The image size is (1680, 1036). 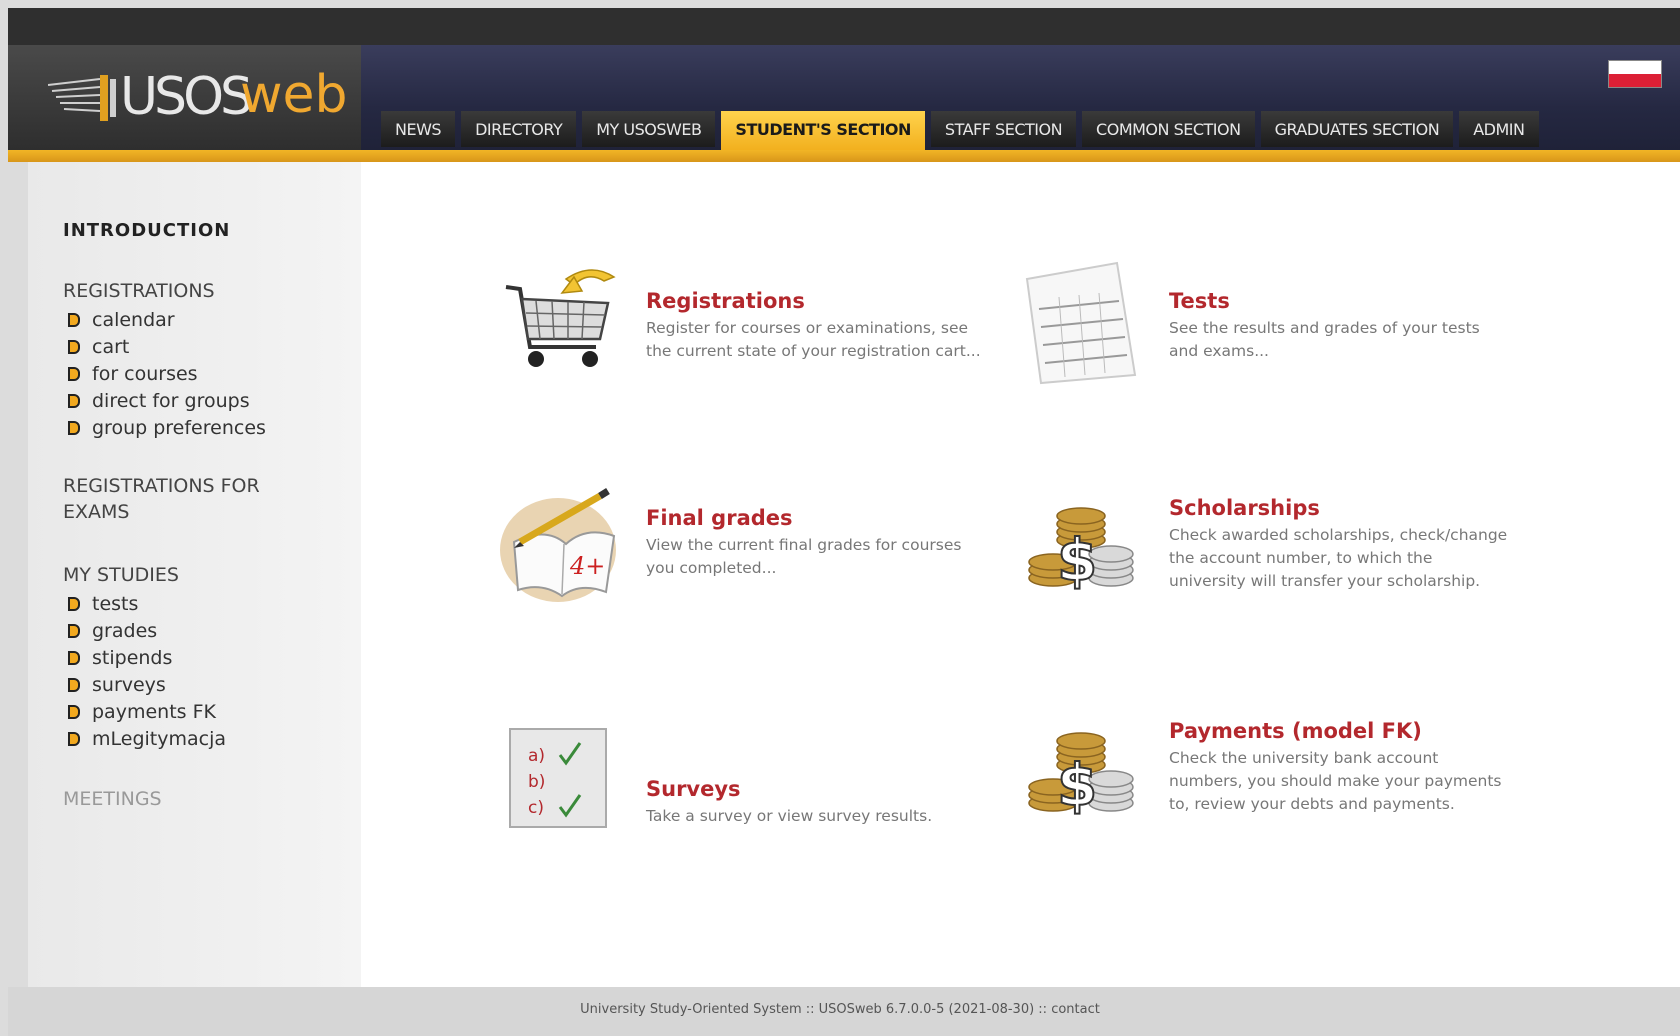 I want to click on sidebar-meetings: MEETINGS, so click(x=112, y=799).